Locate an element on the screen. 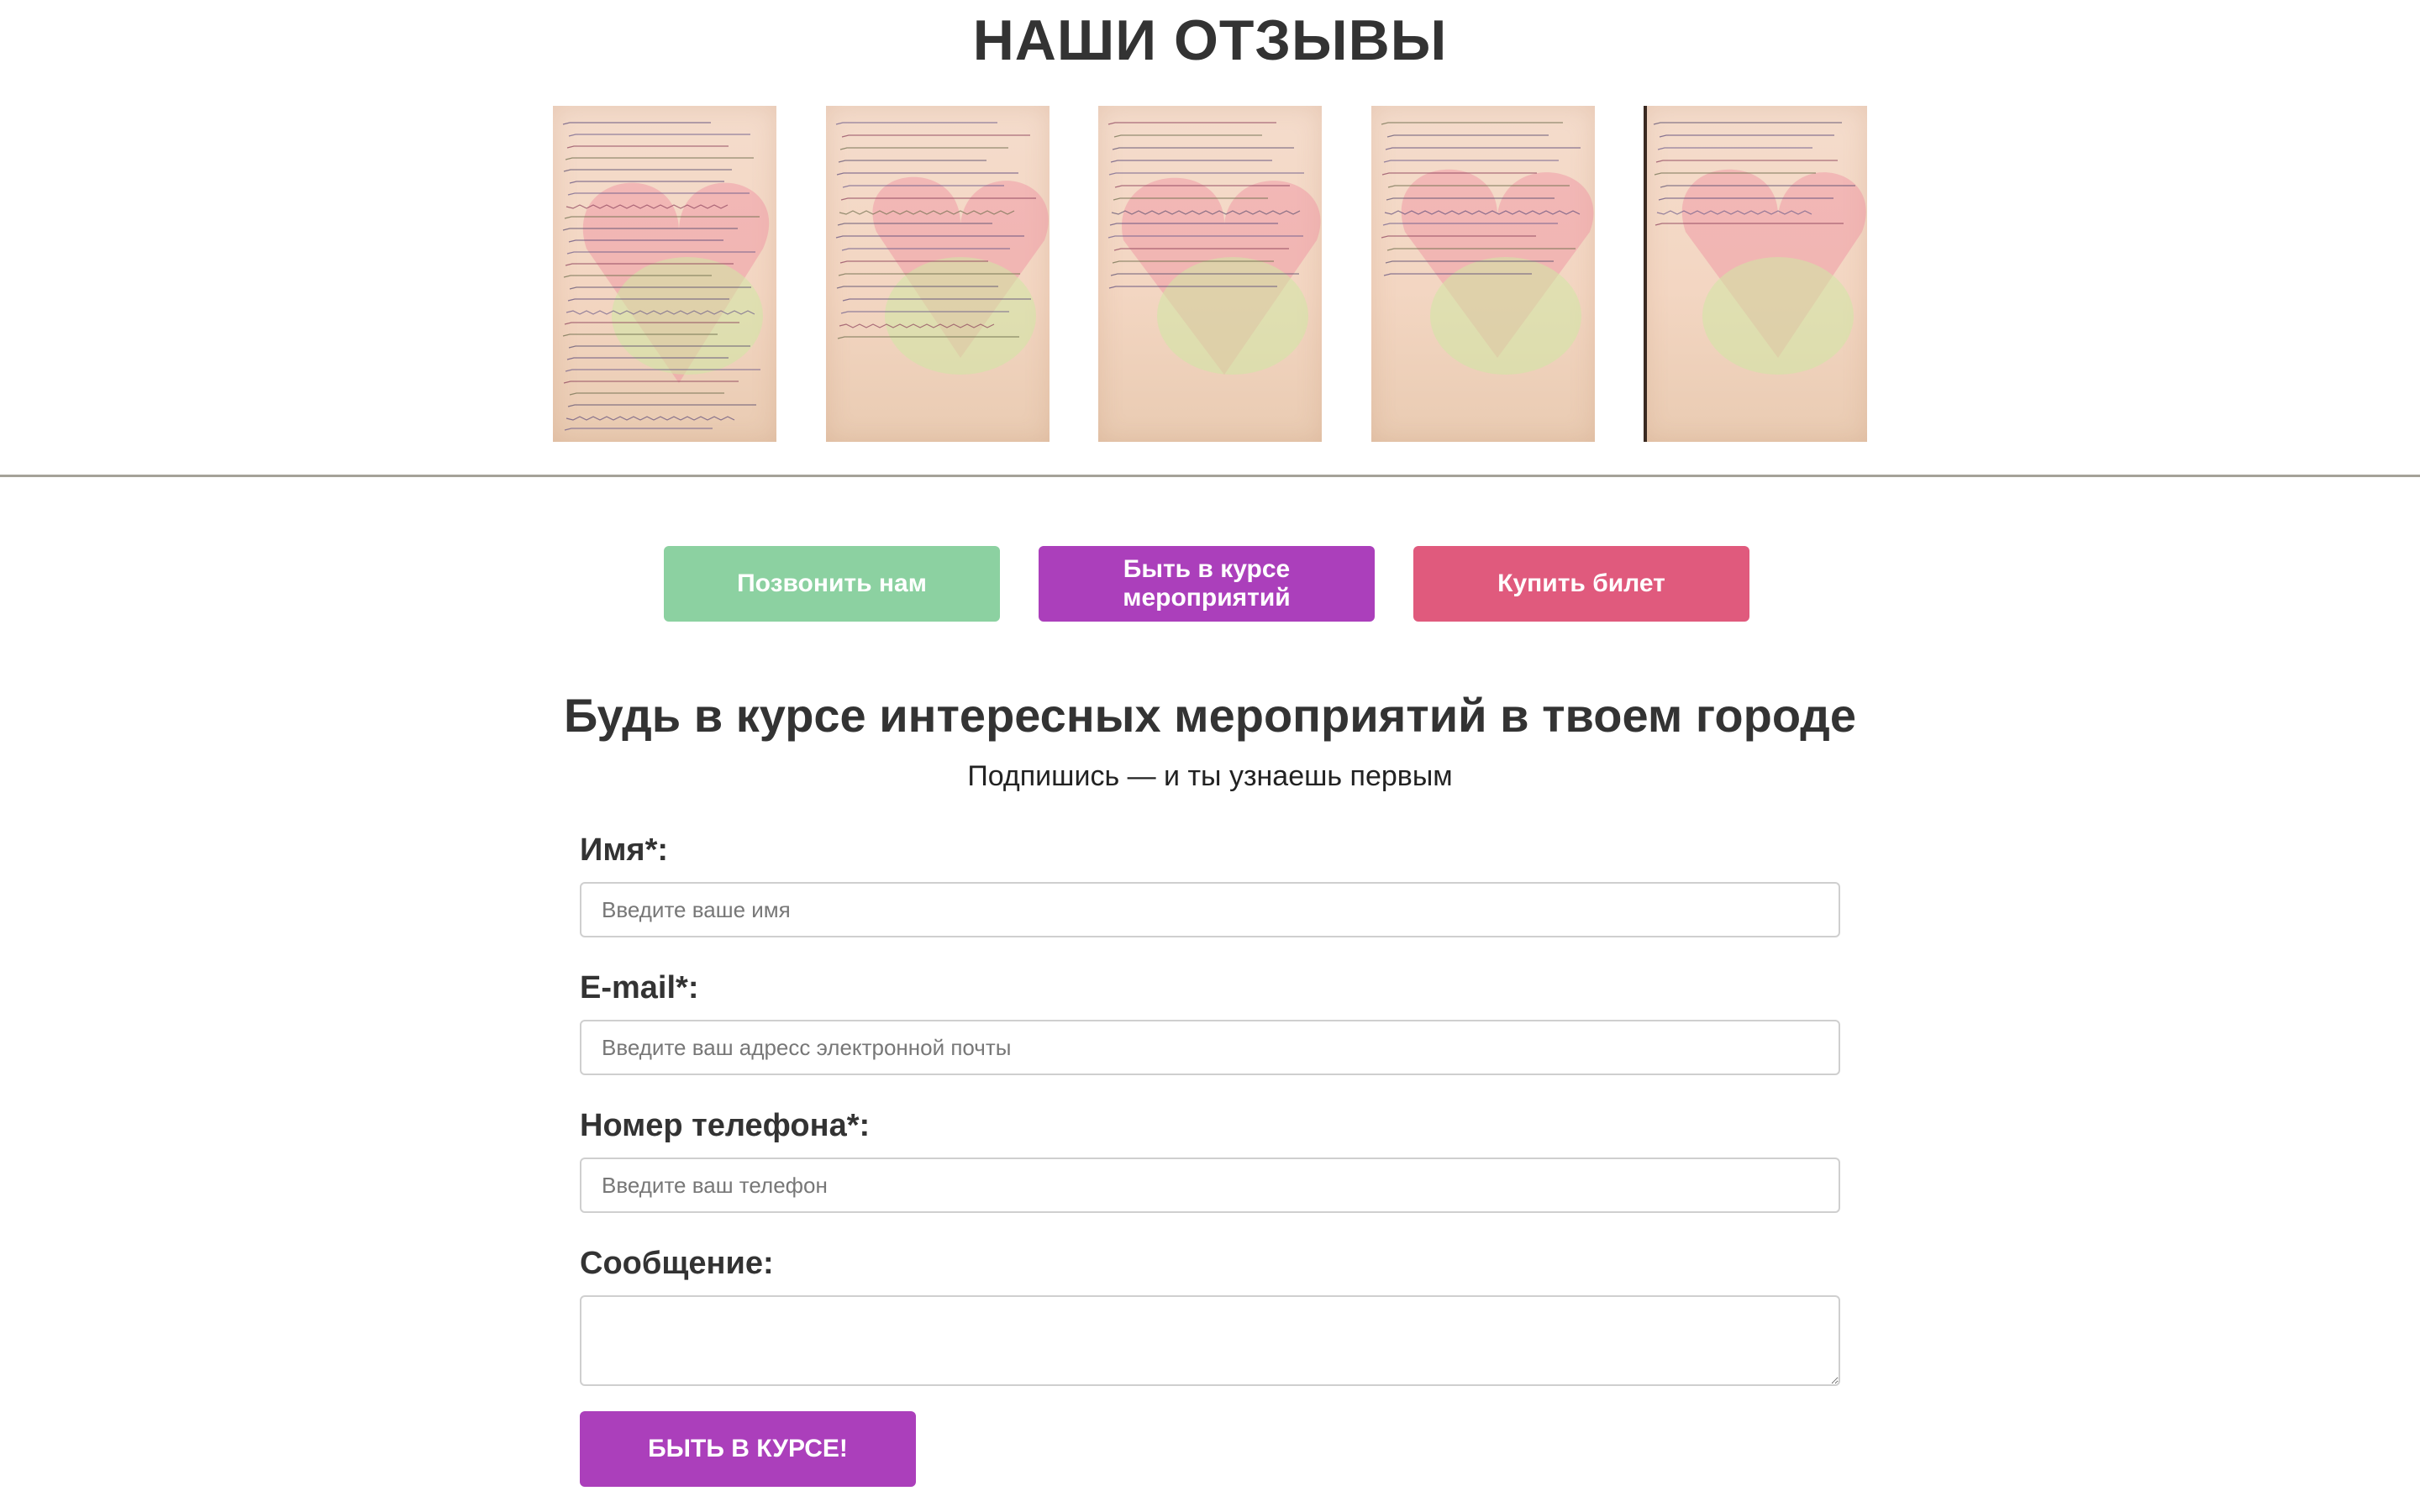 The image size is (2420, 1512). email-label: E-mail*: is located at coordinates (639, 987).